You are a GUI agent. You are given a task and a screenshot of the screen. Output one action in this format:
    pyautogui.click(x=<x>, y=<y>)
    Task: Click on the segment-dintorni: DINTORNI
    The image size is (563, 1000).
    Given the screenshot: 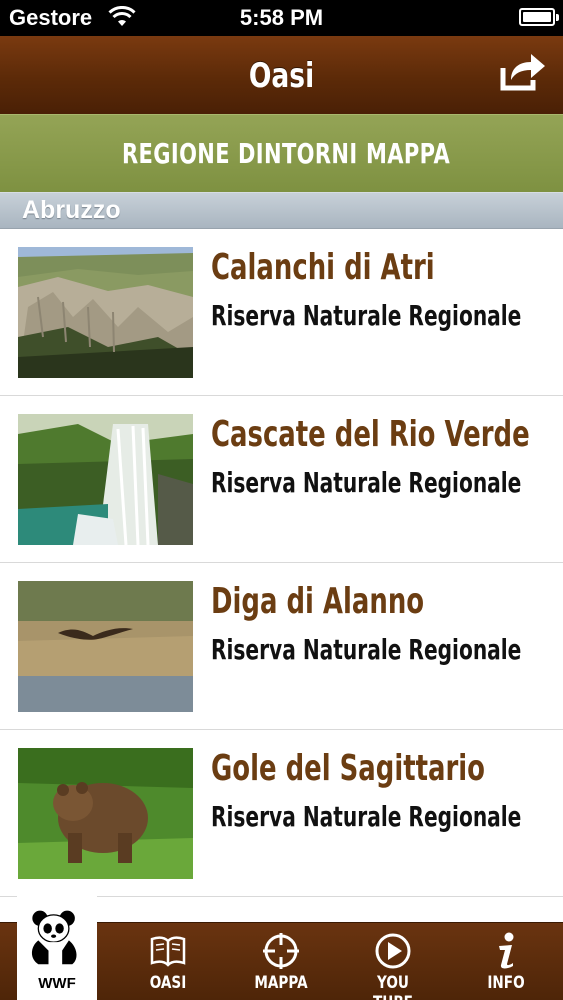 What is the action you would take?
    pyautogui.click(x=298, y=153)
    